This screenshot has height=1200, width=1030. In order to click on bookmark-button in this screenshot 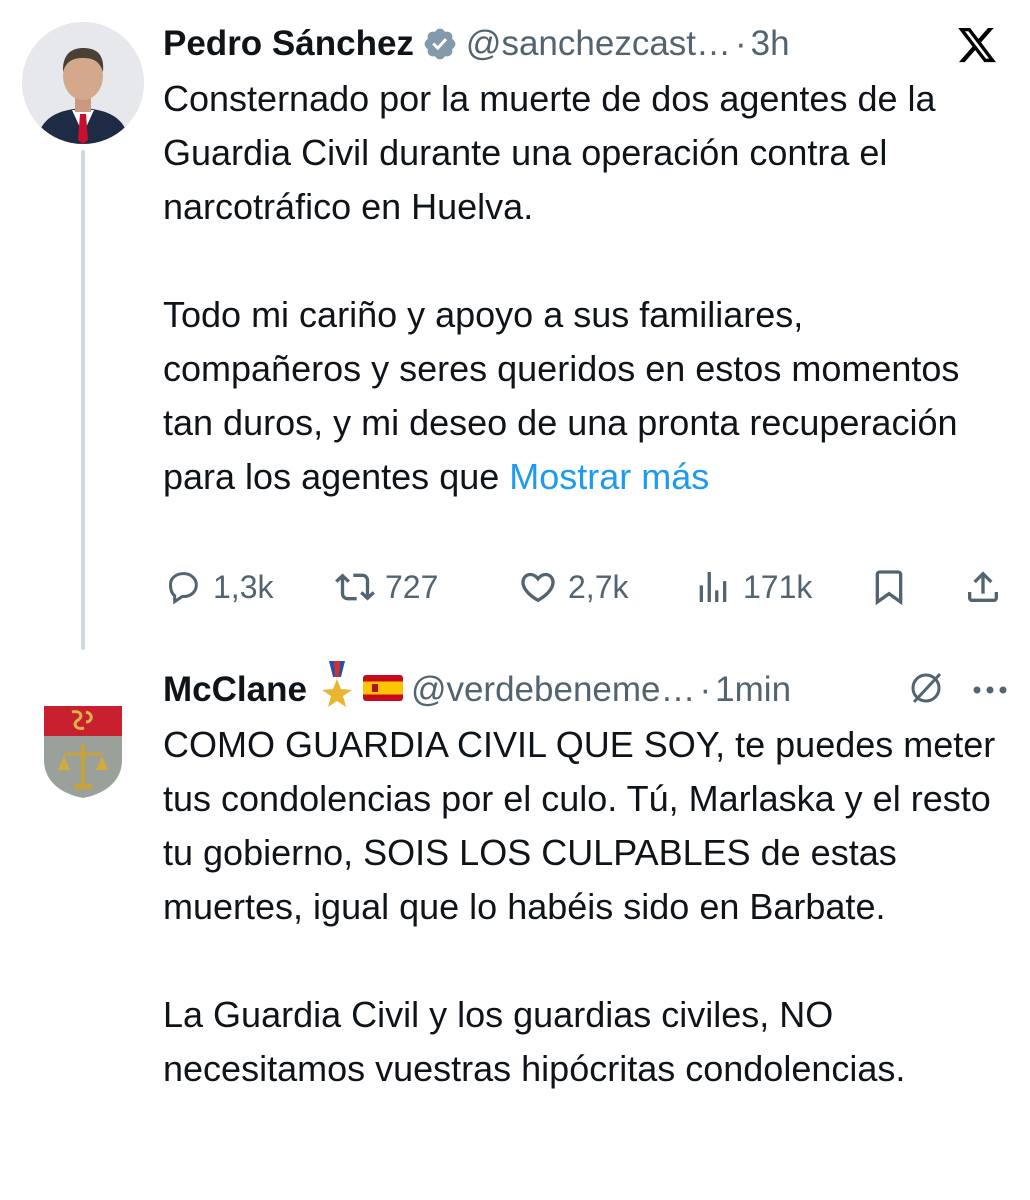, I will do `click(889, 587)`.